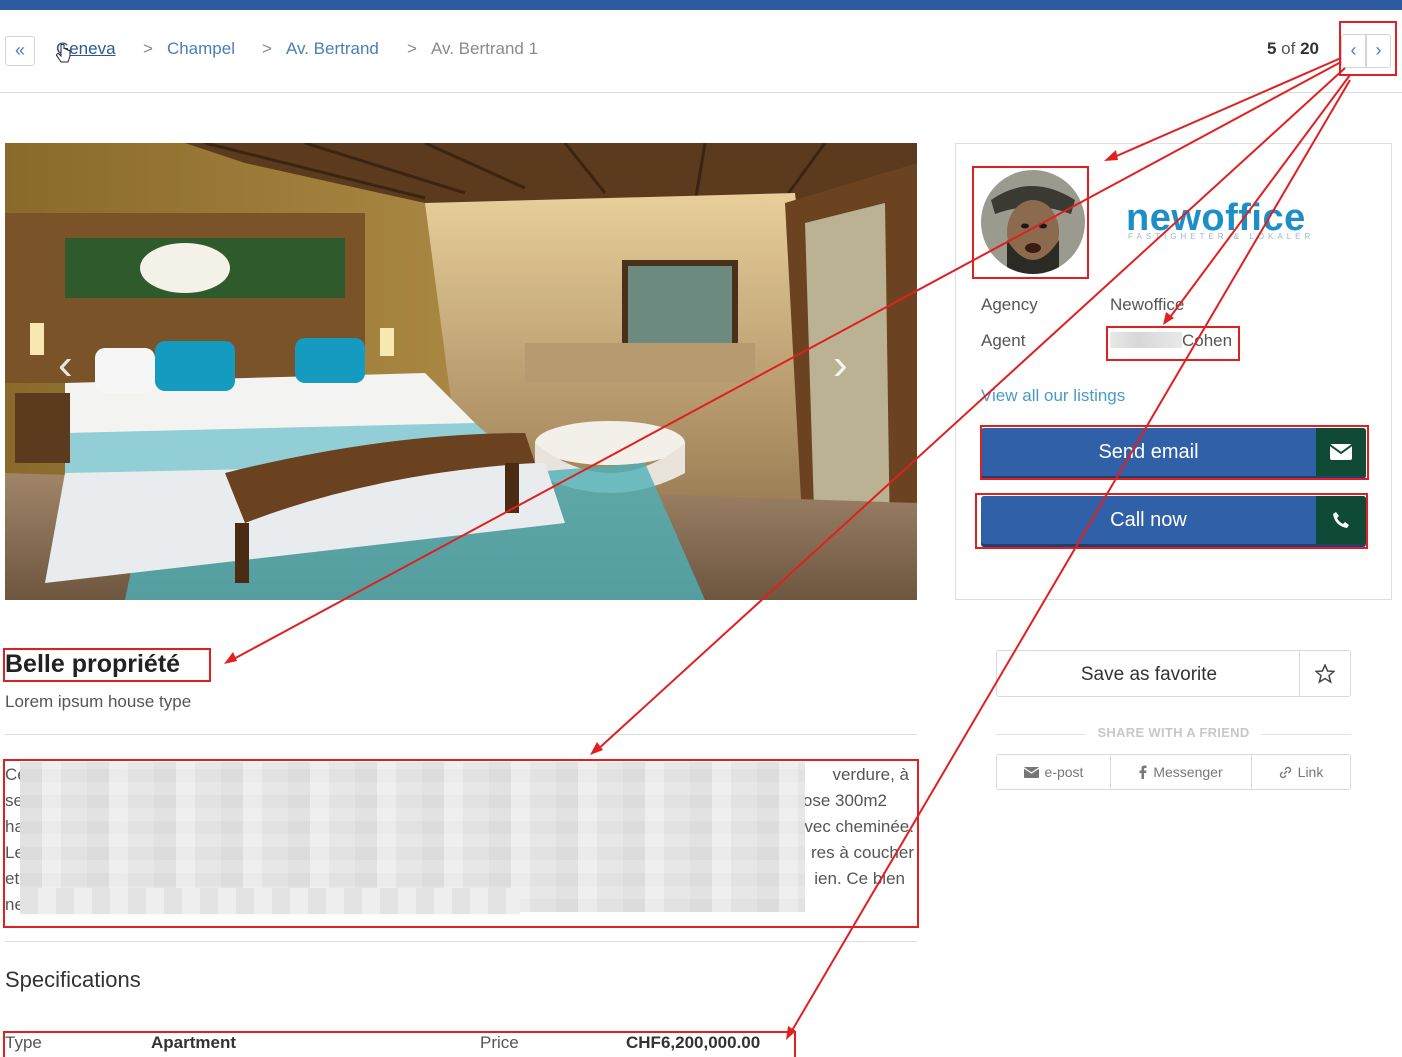  What do you see at coordinates (201, 48) in the screenshot?
I see `breadcrumb-label: Champel` at bounding box center [201, 48].